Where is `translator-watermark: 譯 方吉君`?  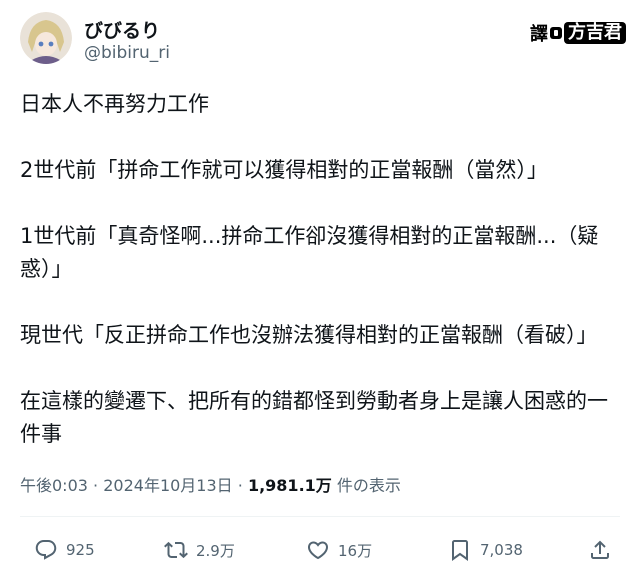
translator-watermark: 譯 方吉君 is located at coordinates (578, 33).